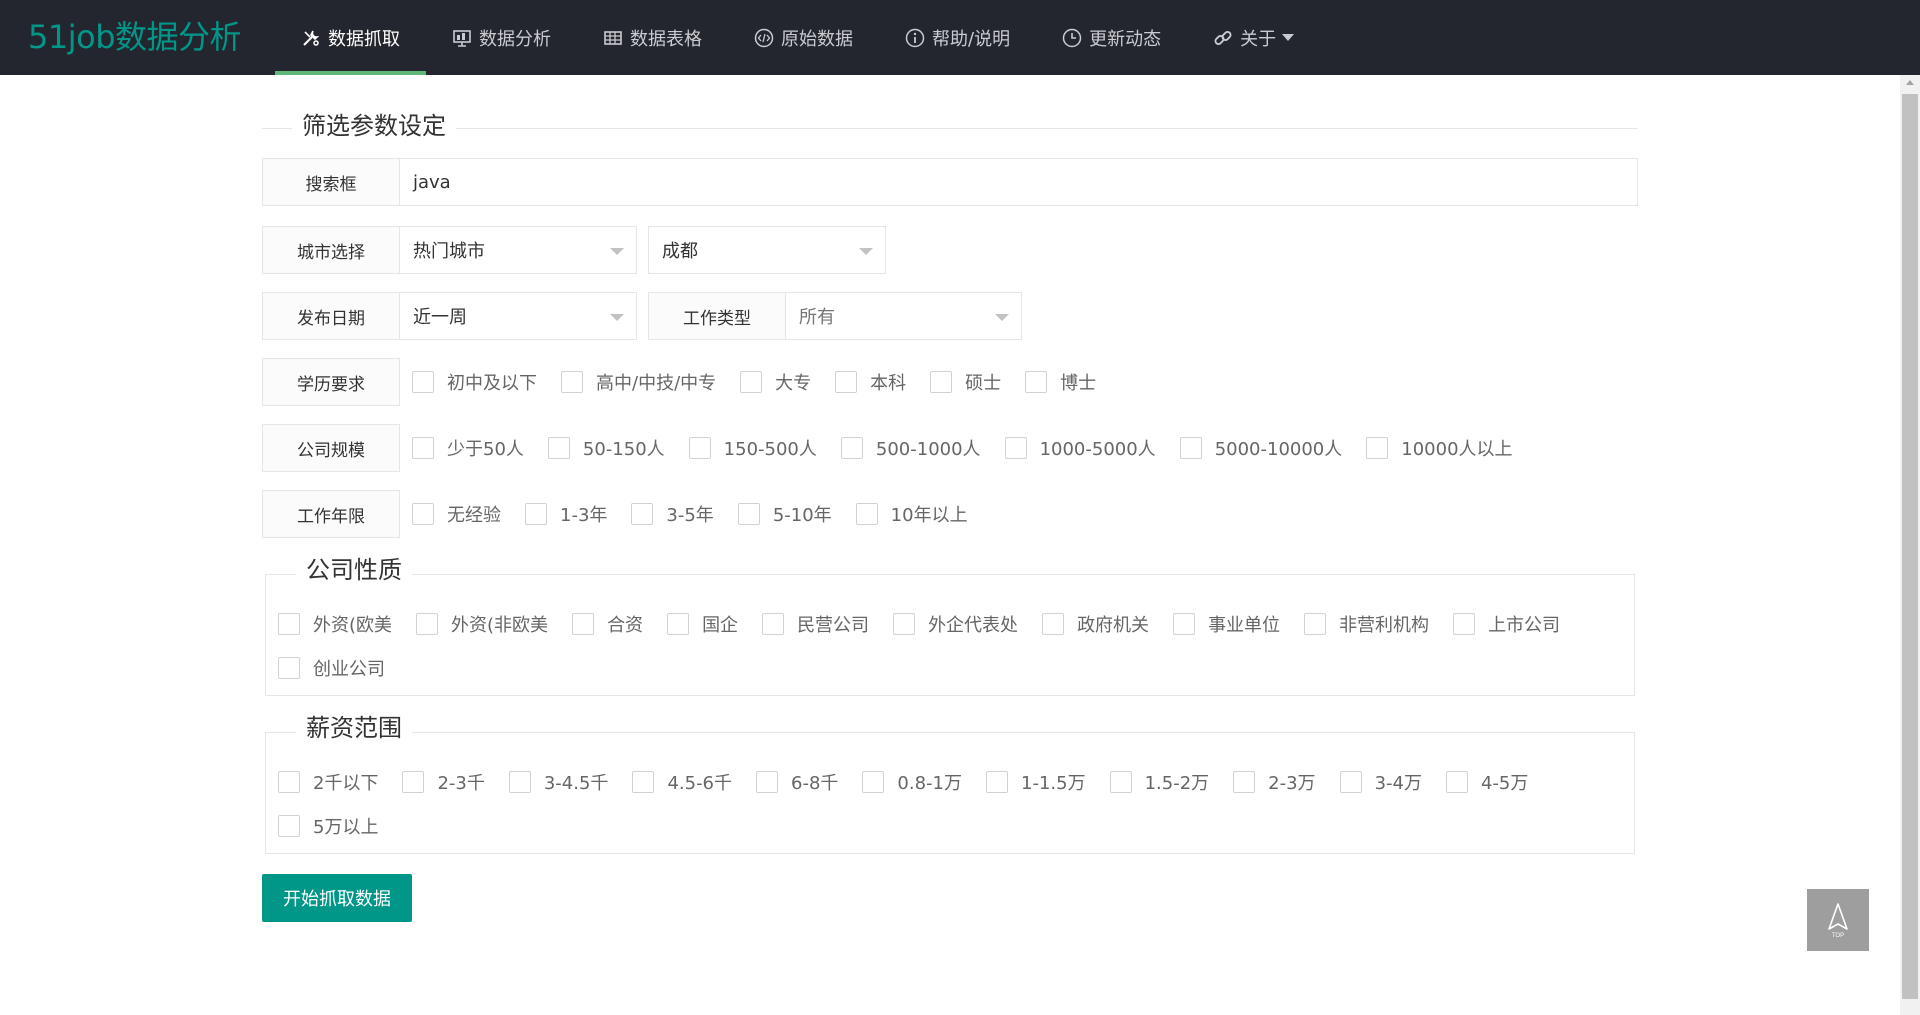 The image size is (1920, 1015). I want to click on checkbox-salary: 1.5-2万, so click(1159, 782).